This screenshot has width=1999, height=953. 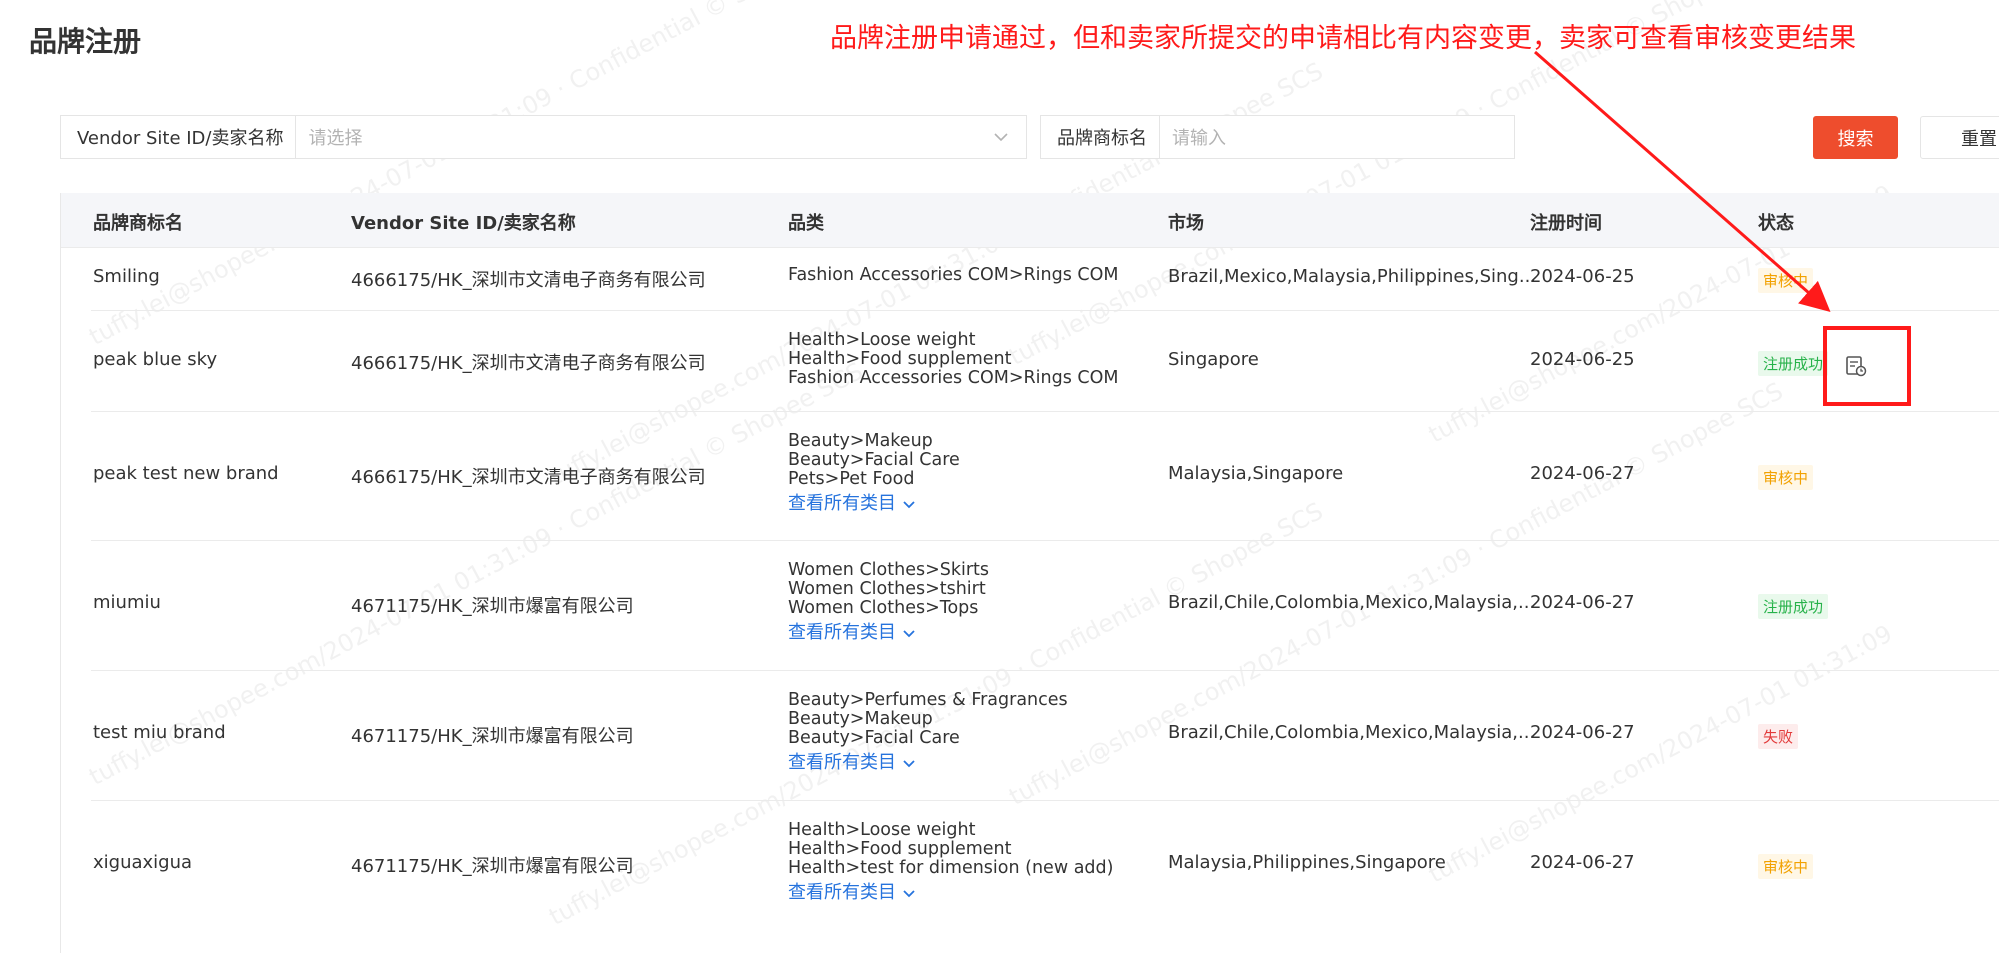 I want to click on category-item: Health>test for dimension (new add), so click(x=951, y=868).